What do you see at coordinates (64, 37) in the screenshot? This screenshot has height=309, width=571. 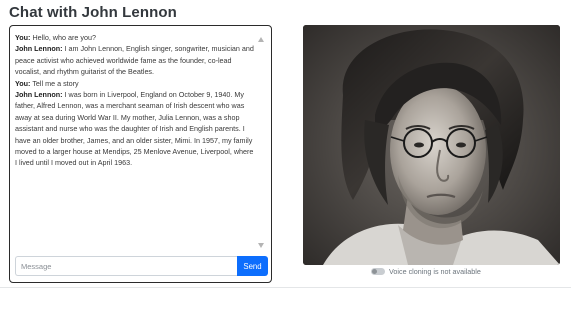 I see `message-text: Hello, who are you?` at bounding box center [64, 37].